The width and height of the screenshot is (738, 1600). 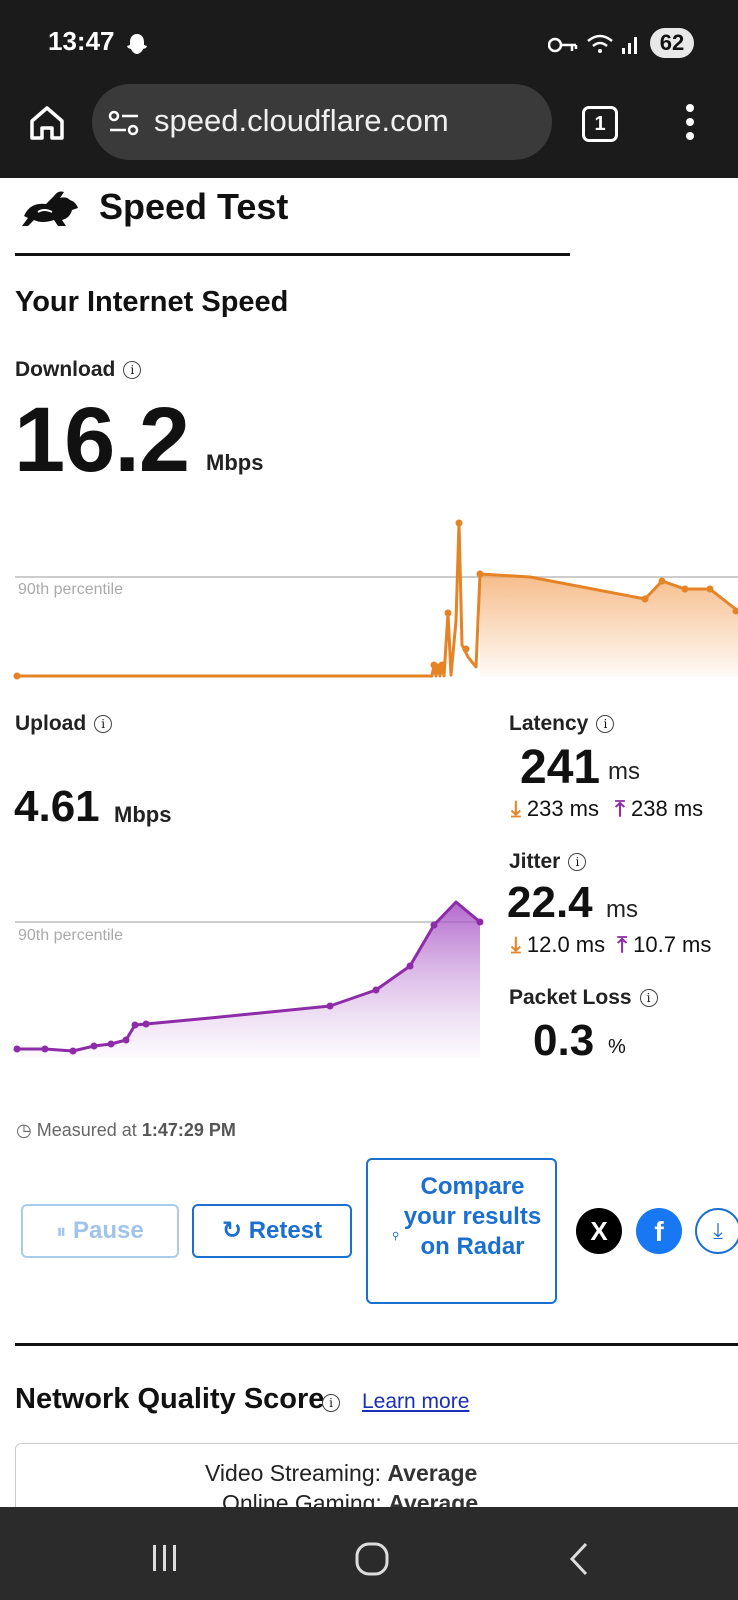 I want to click on upload-label: Upload, so click(x=51, y=723).